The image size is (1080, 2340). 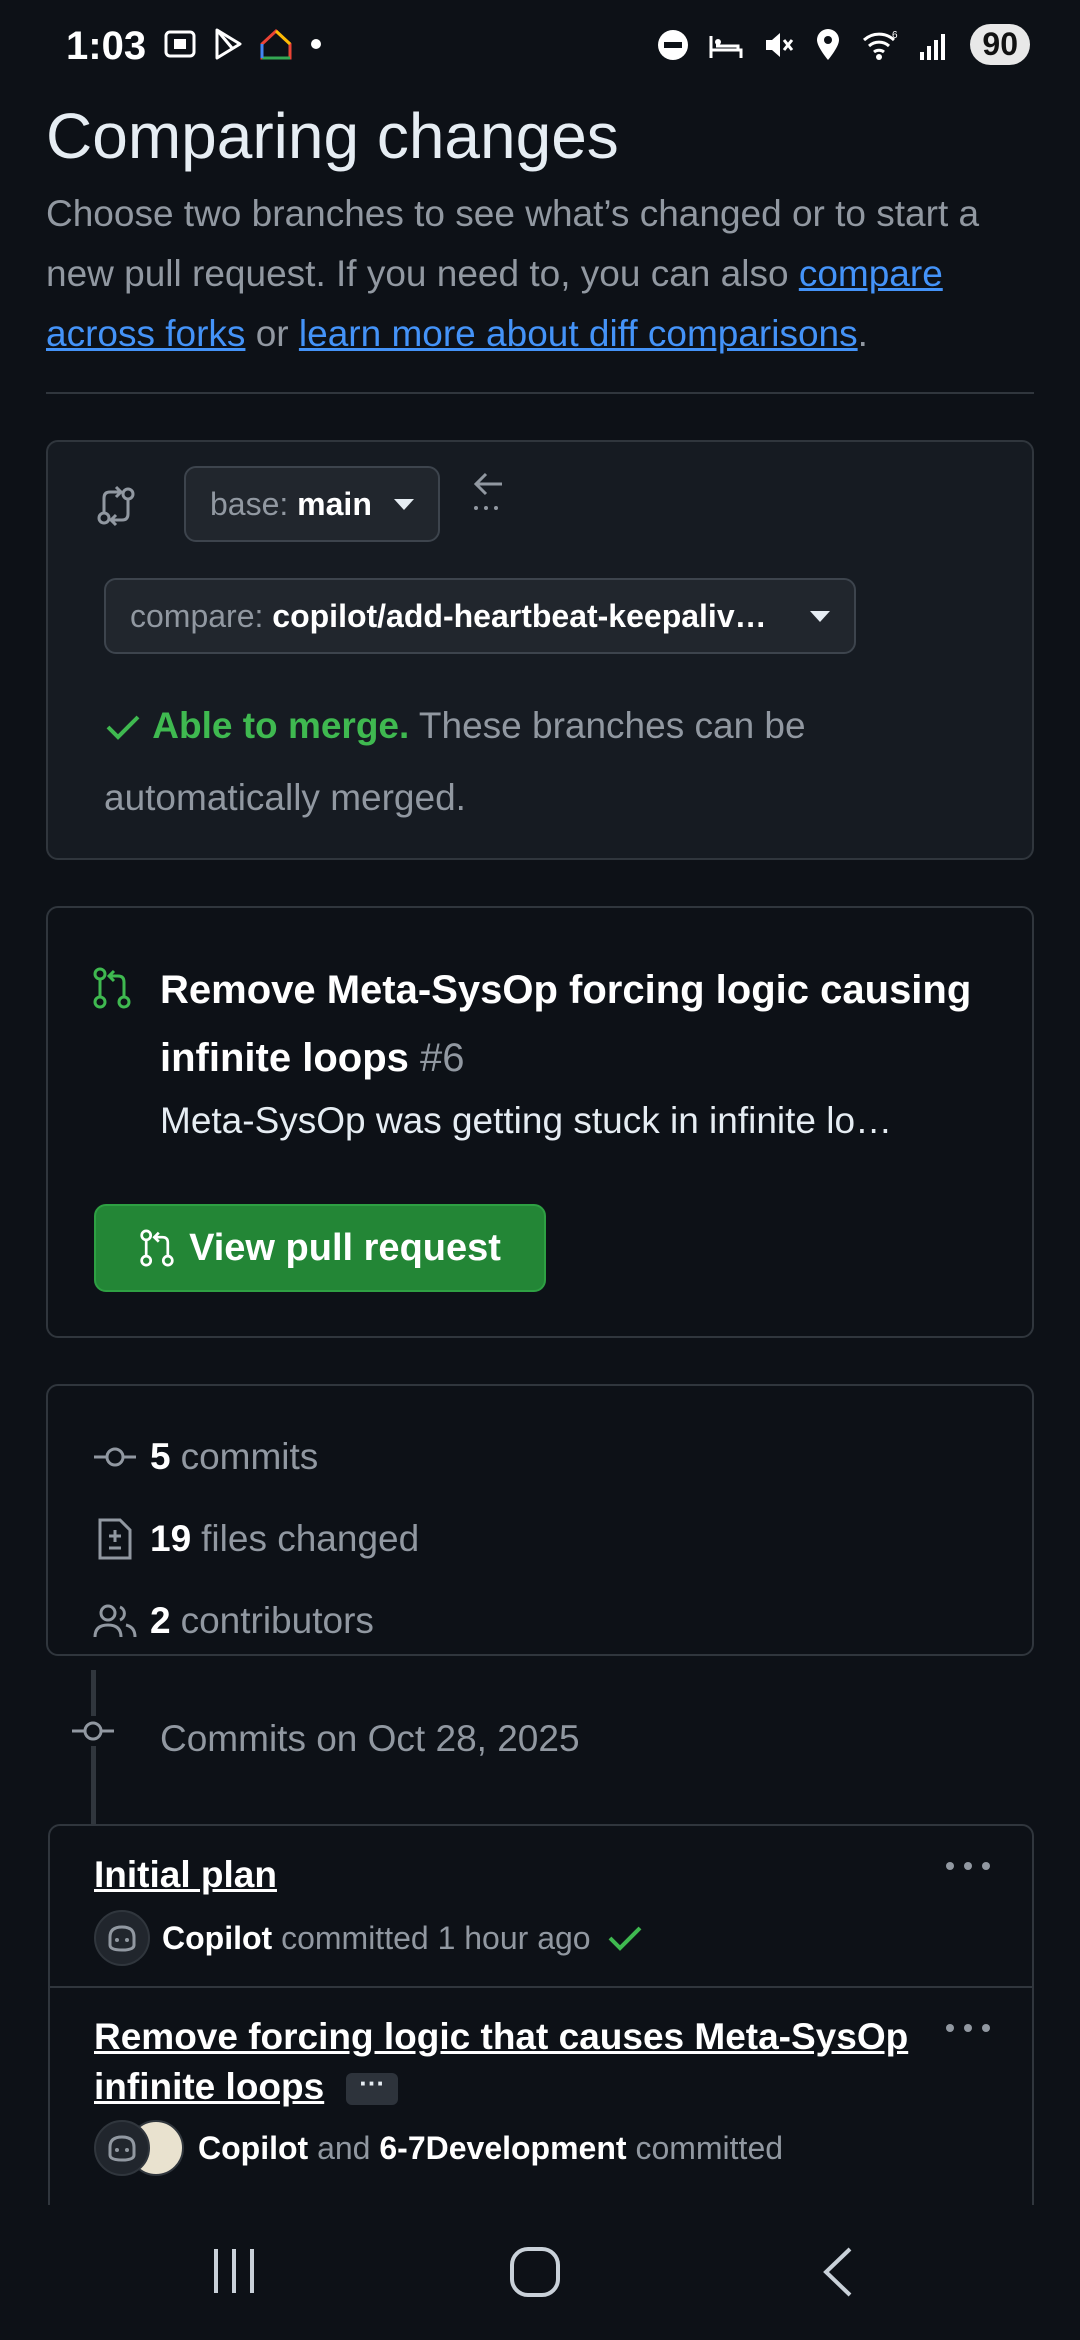 What do you see at coordinates (862, 333) in the screenshot?
I see `intro-end: .` at bounding box center [862, 333].